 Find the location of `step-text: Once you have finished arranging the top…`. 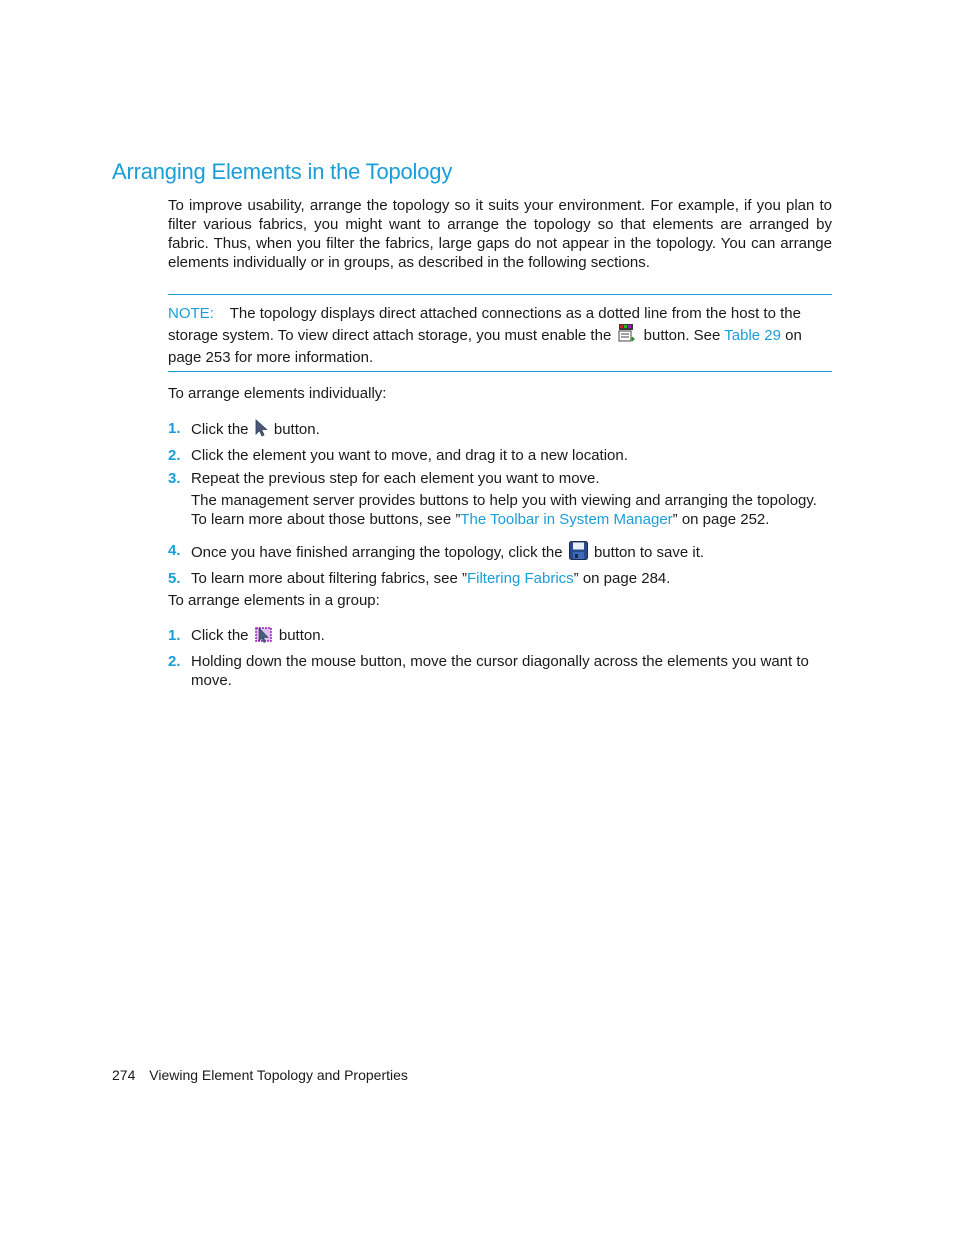

step-text: Once you have finished arranging the top… is located at coordinates (377, 552).